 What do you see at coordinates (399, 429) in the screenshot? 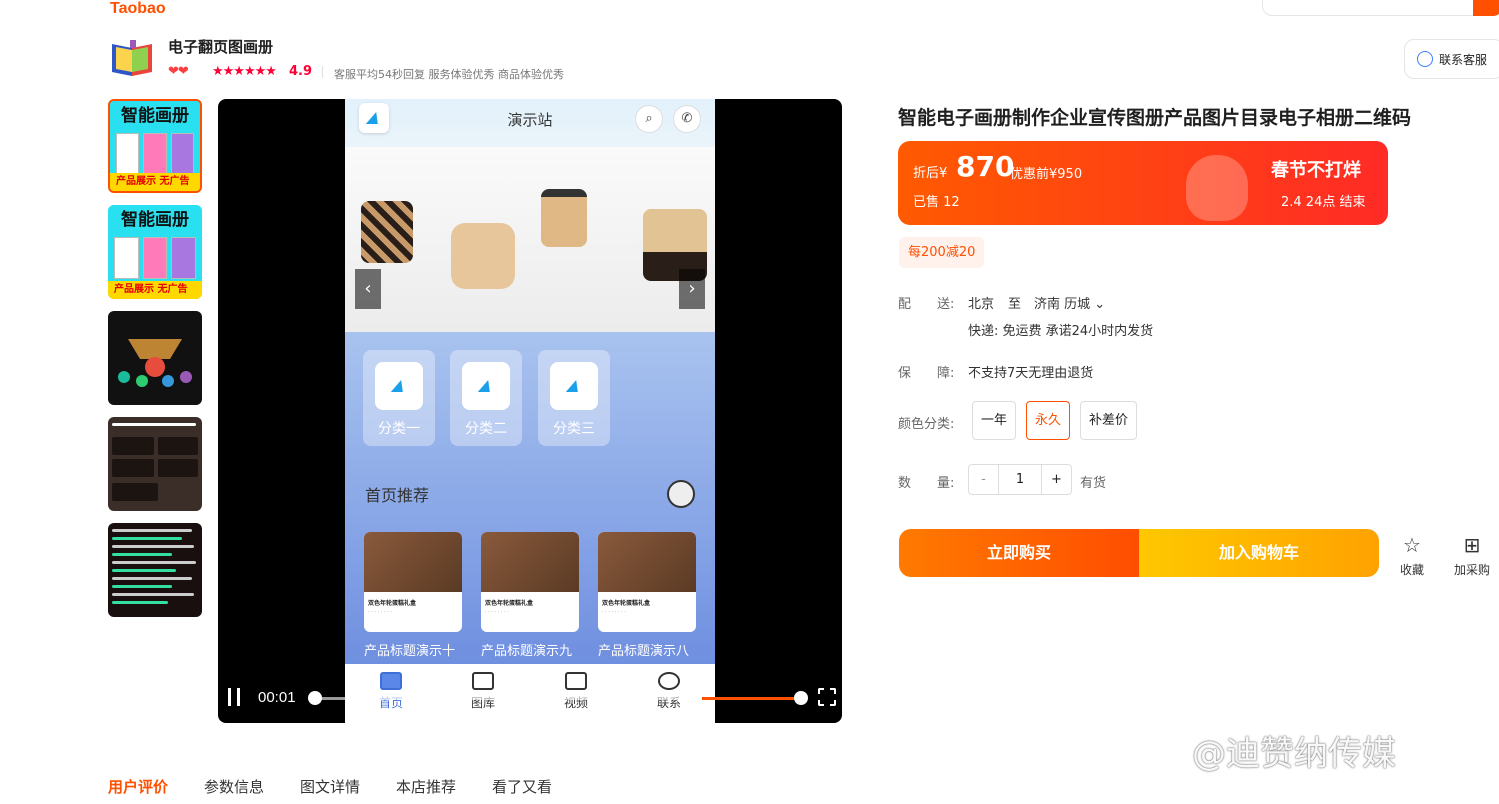
I see `category-label: 分类一` at bounding box center [399, 429].